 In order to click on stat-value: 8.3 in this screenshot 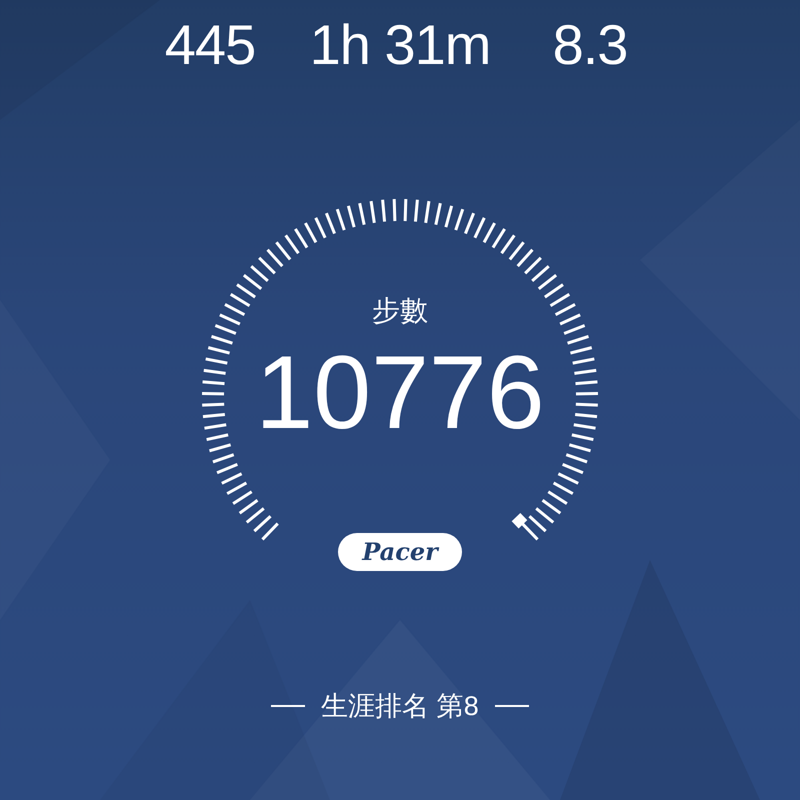, I will do `click(590, 44)`.